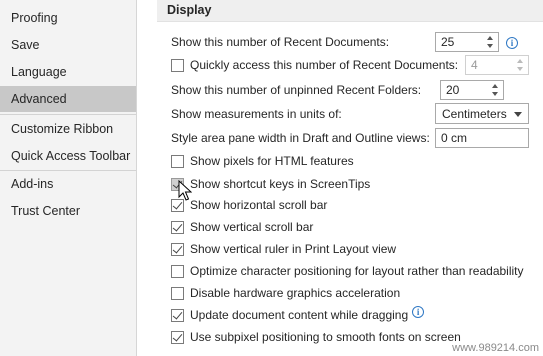 This screenshot has height=356, width=543. I want to click on recent-docs-label: Show this number of Recent Documents:, so click(280, 42).